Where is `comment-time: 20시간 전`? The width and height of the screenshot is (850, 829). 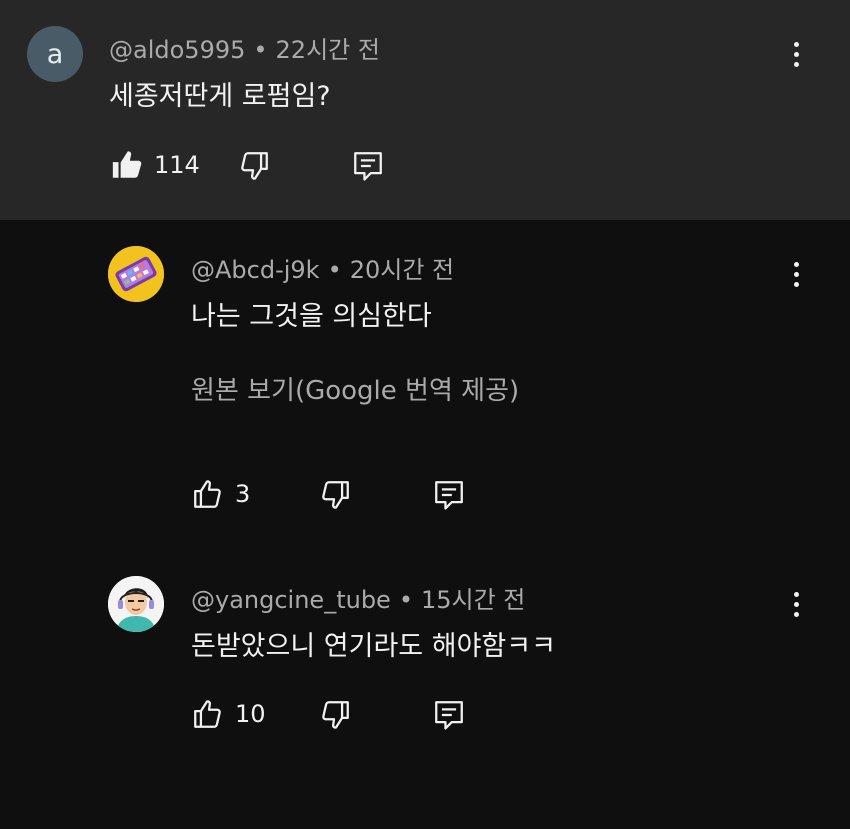 comment-time: 20시간 전 is located at coordinates (402, 270).